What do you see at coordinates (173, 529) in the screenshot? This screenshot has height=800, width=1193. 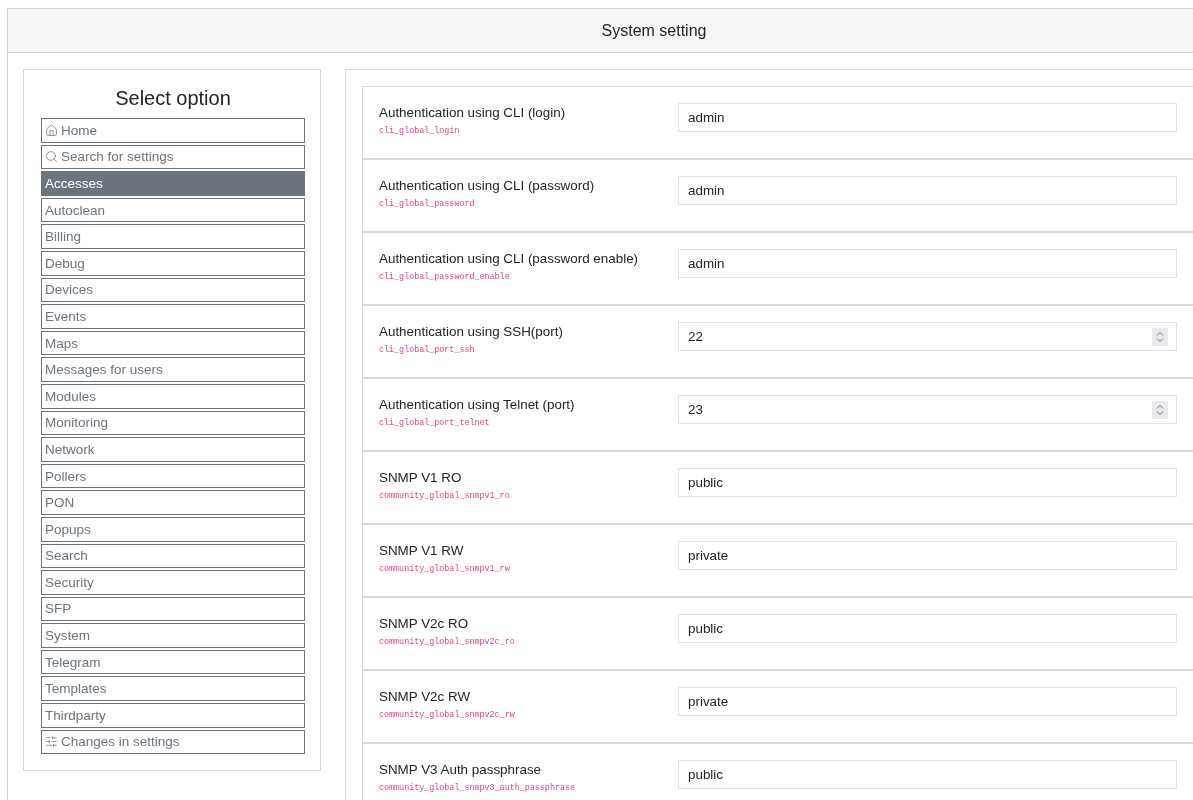 I see `sidebar-item: Popups` at bounding box center [173, 529].